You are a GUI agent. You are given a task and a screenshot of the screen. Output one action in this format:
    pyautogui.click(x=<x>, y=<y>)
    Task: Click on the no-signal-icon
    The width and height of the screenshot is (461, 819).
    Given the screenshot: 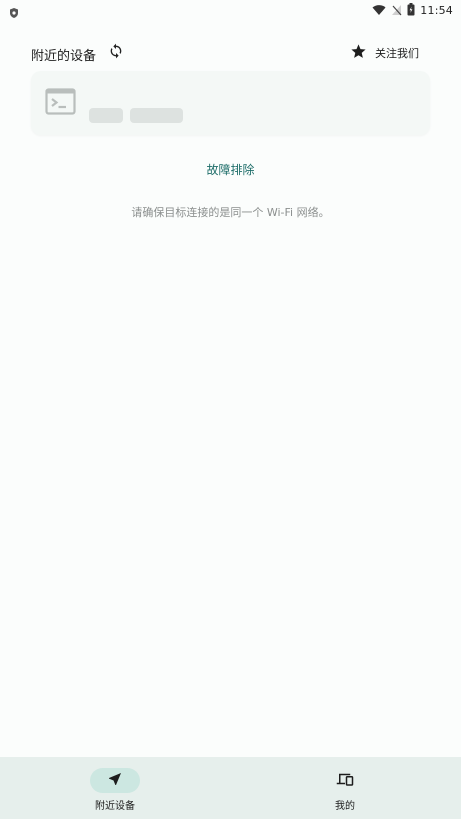 What is the action you would take?
    pyautogui.click(x=396, y=10)
    